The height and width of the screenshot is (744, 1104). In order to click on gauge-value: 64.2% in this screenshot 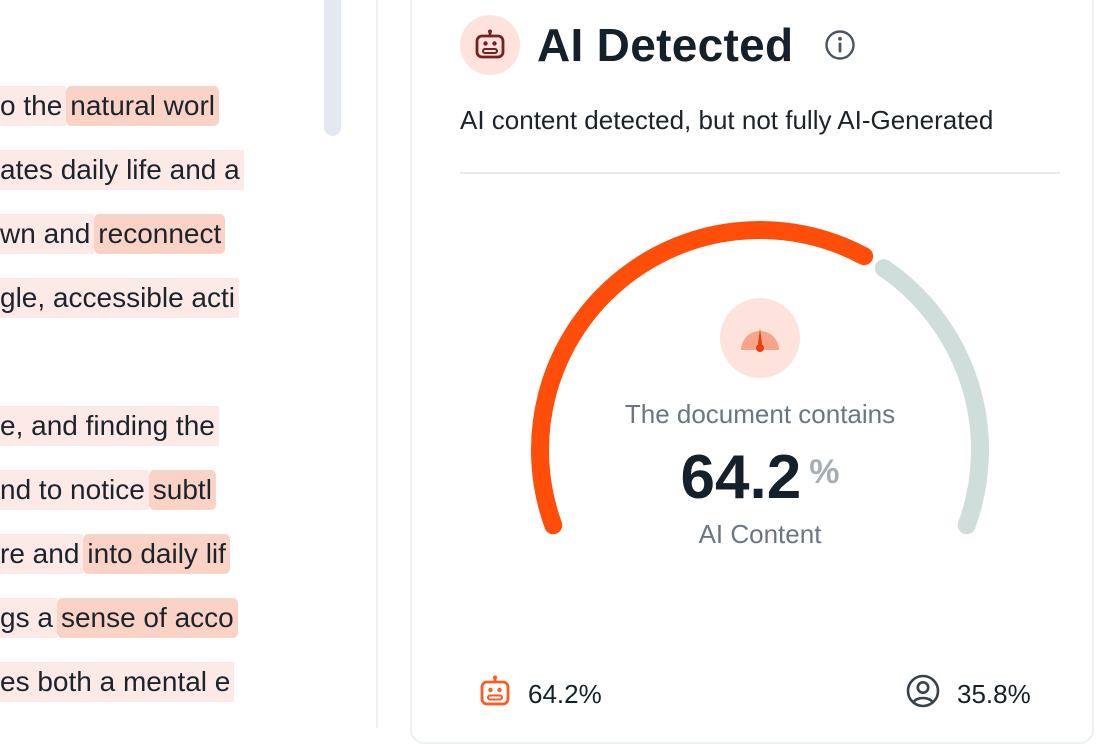, I will do `click(760, 478)`.